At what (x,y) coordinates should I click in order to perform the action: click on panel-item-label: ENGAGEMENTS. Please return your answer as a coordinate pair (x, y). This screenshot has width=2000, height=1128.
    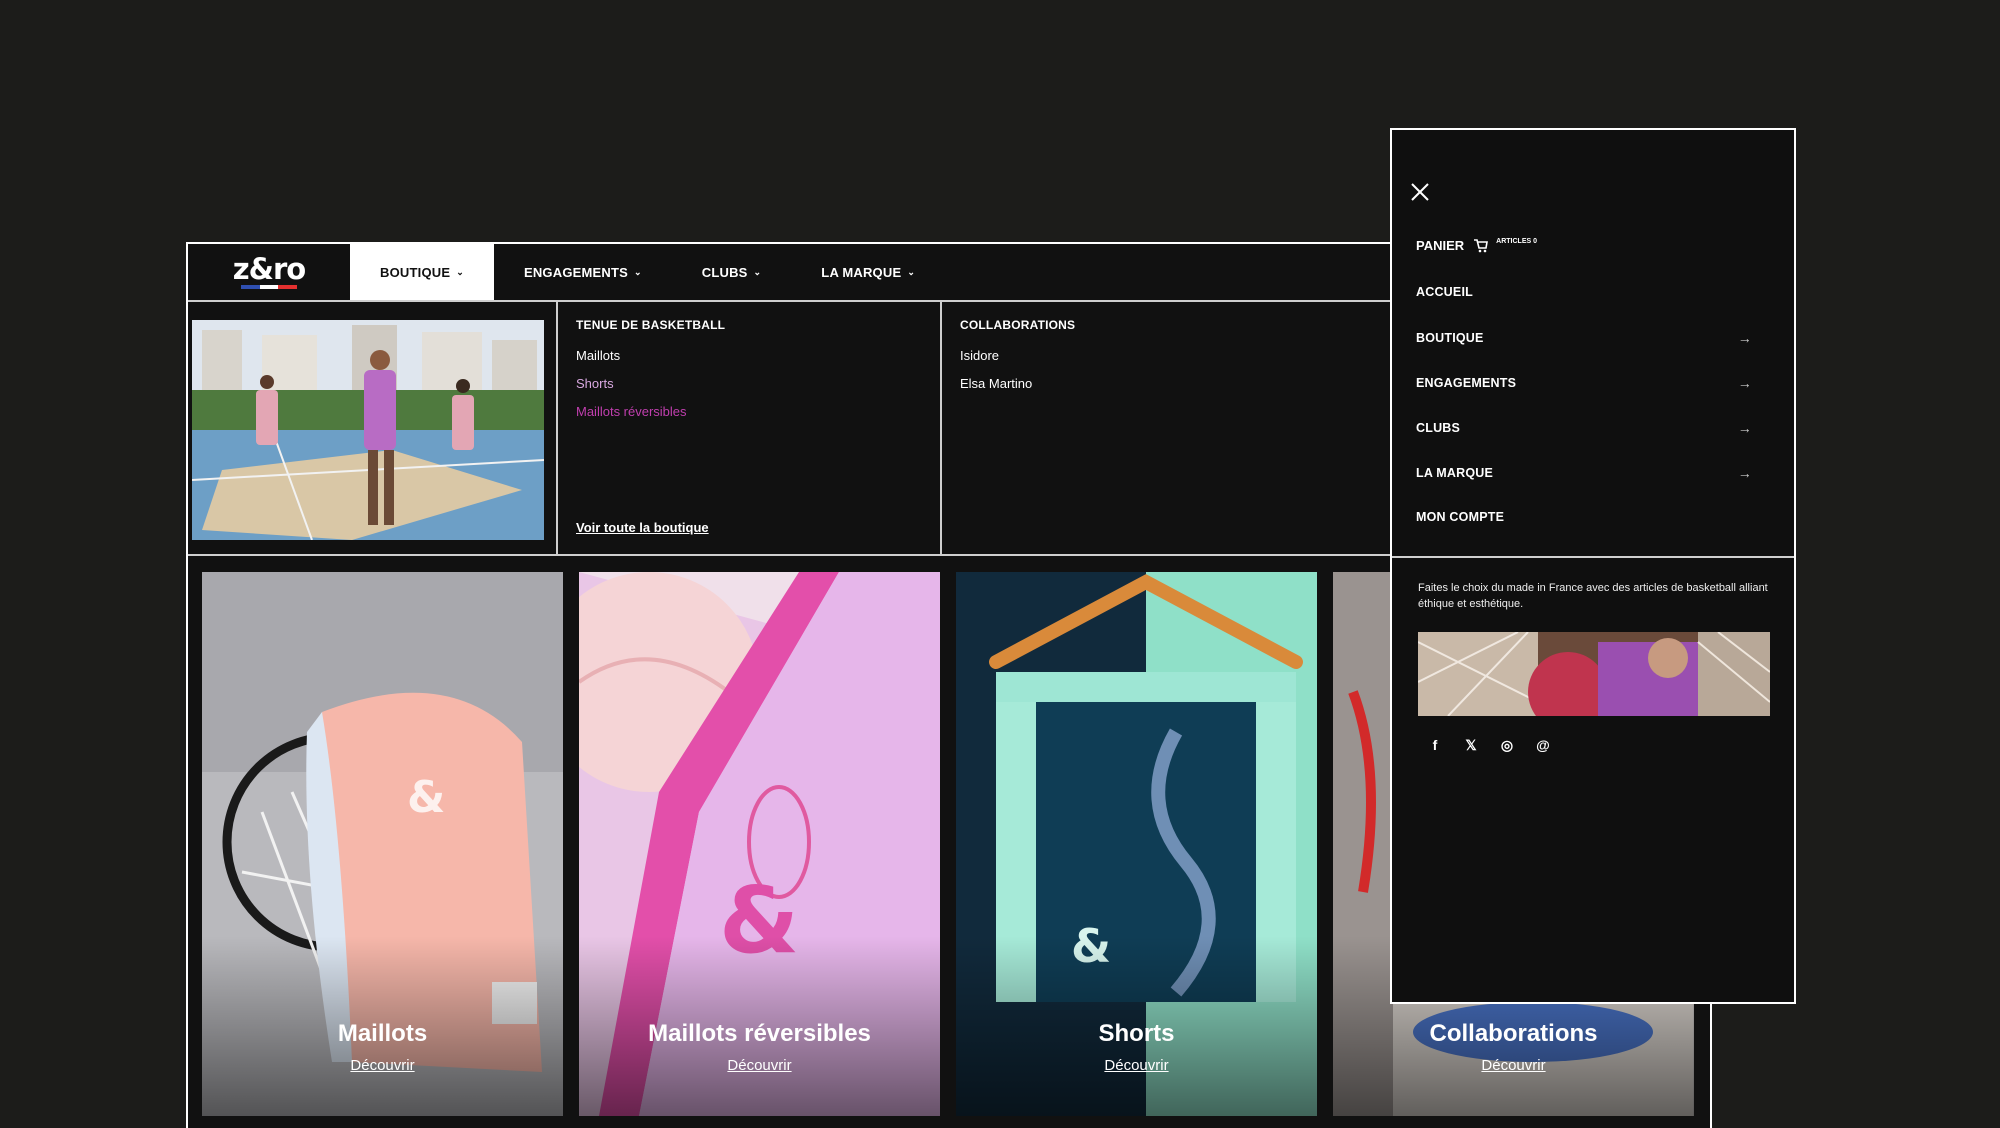
    Looking at the image, I should click on (1466, 383).